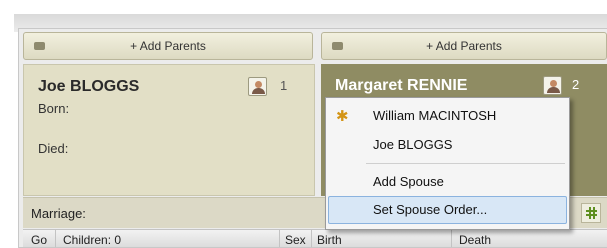 This screenshot has height=248, width=607. What do you see at coordinates (54, 108) in the screenshot?
I see `born-label: Born:` at bounding box center [54, 108].